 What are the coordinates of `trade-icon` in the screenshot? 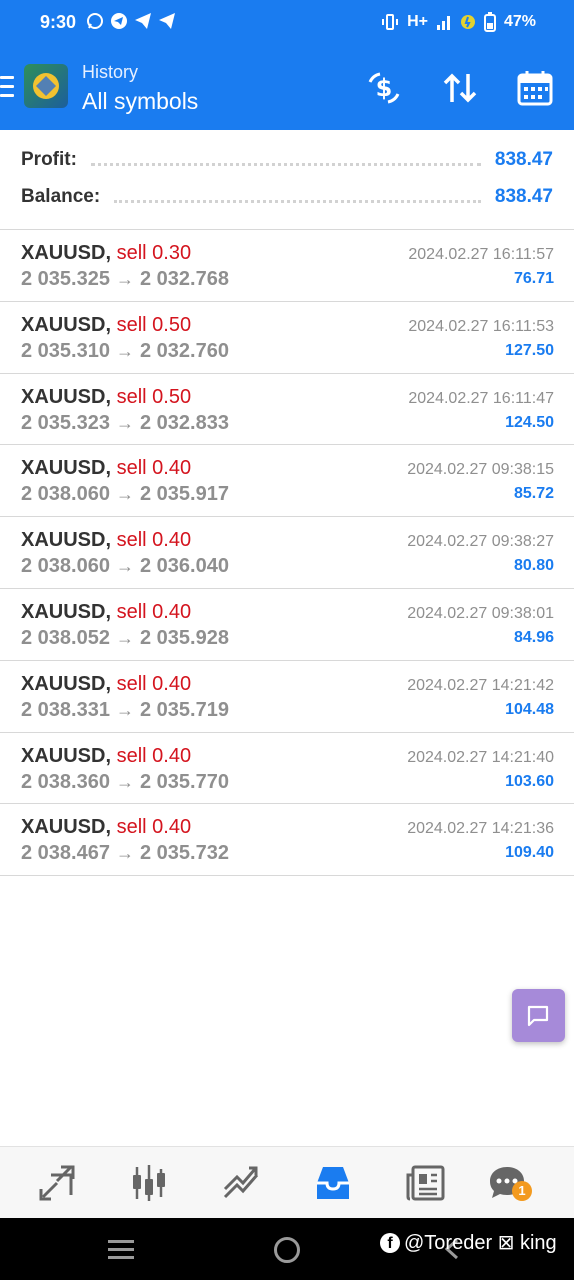 It's located at (241, 1182).